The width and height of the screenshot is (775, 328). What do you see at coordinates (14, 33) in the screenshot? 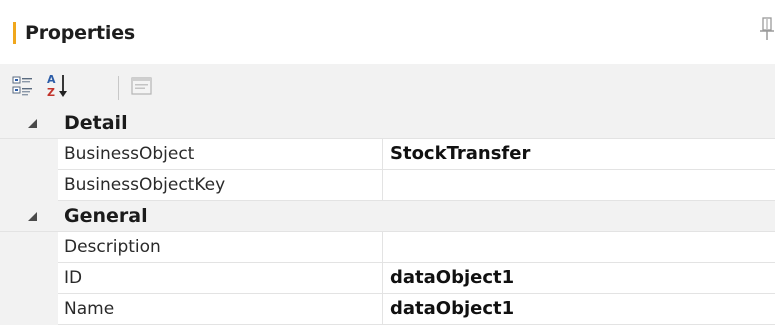
I see `title-accent-bar` at bounding box center [14, 33].